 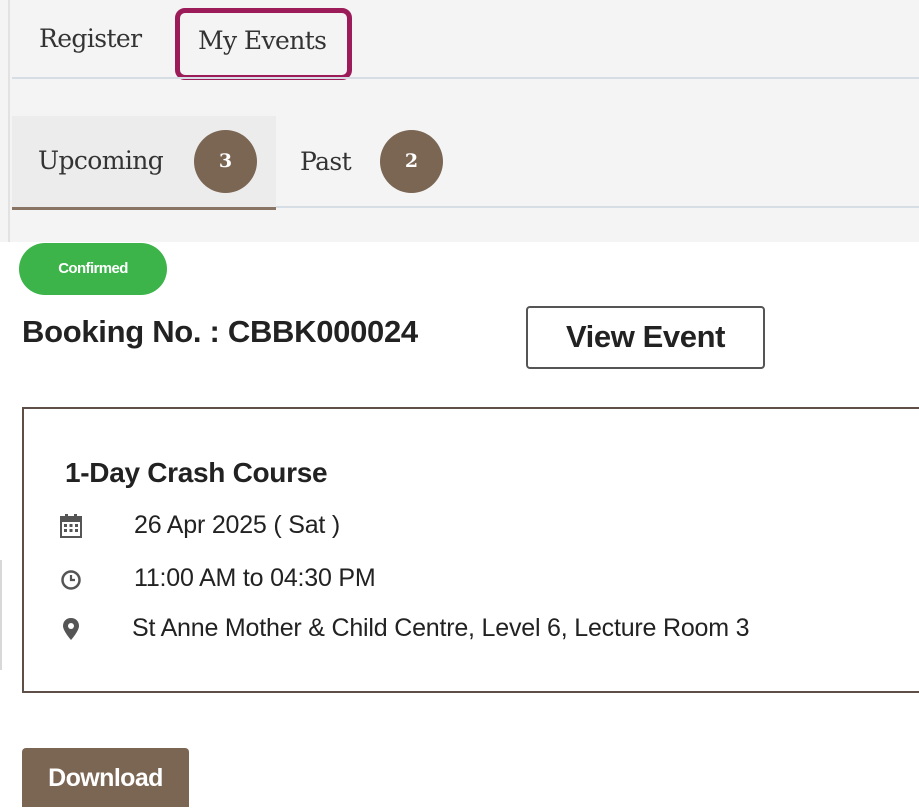 I want to click on tab-past-label: Past, so click(x=326, y=161).